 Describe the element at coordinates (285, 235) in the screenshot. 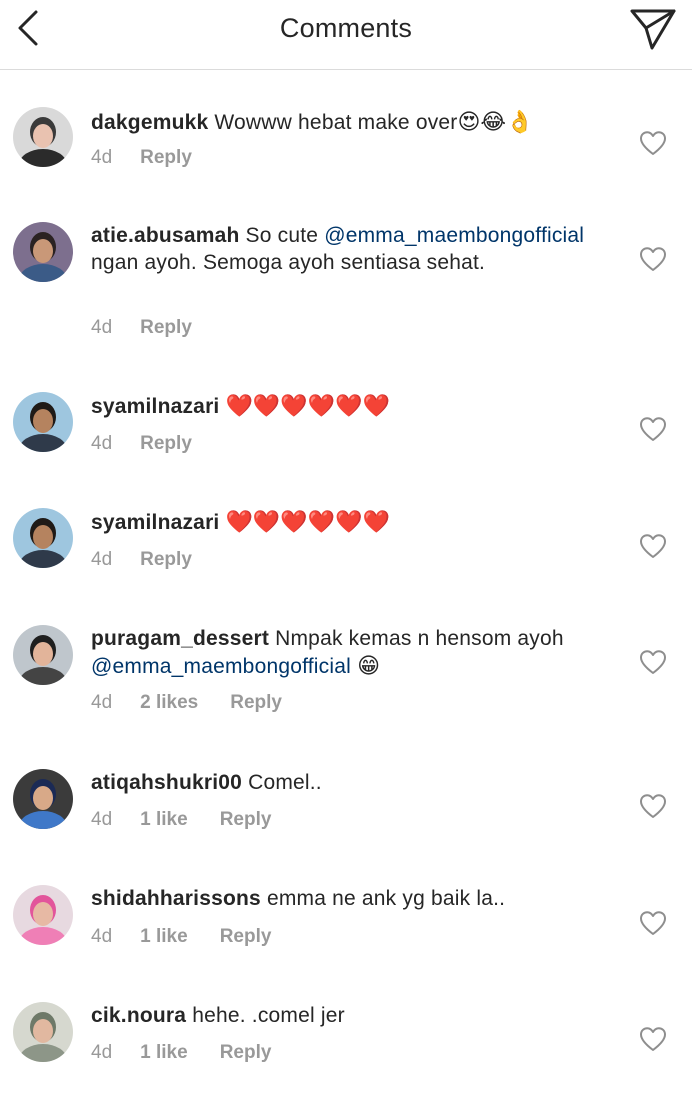

I see `comment-body: So cute` at that location.